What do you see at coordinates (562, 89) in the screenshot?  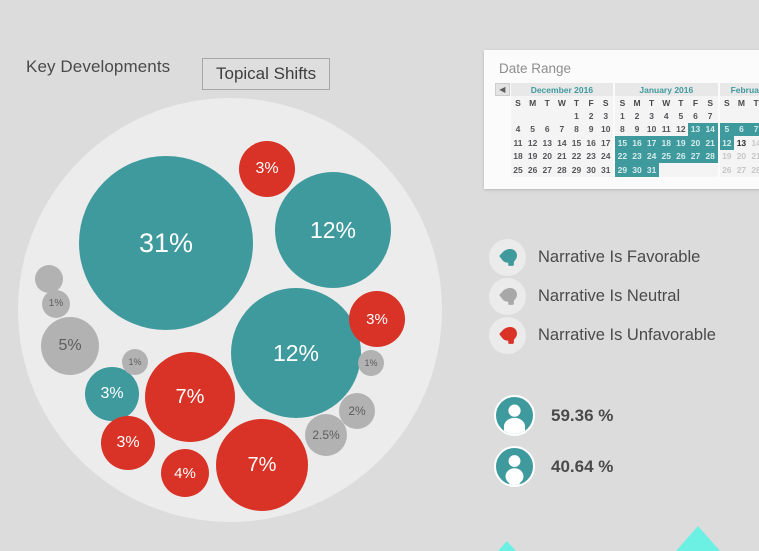 I see `calendar-month-name: December 2016` at bounding box center [562, 89].